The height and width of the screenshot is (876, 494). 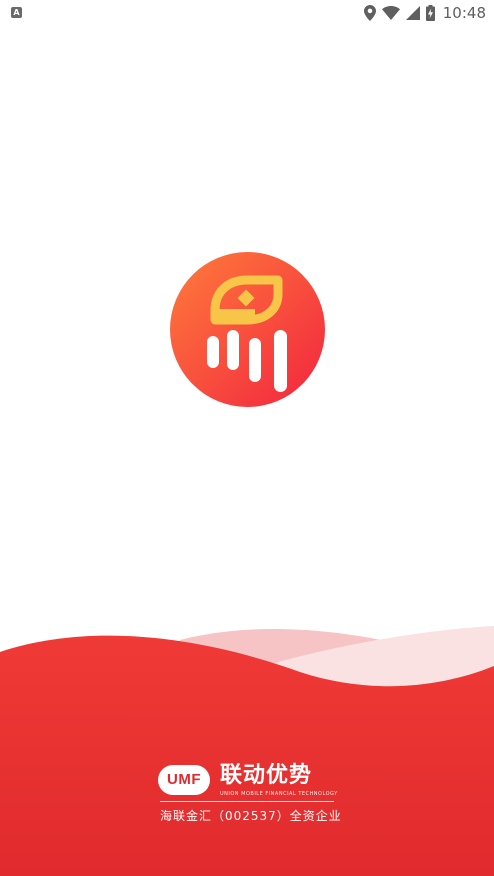 I want to click on signal-icon, so click(x=412, y=13).